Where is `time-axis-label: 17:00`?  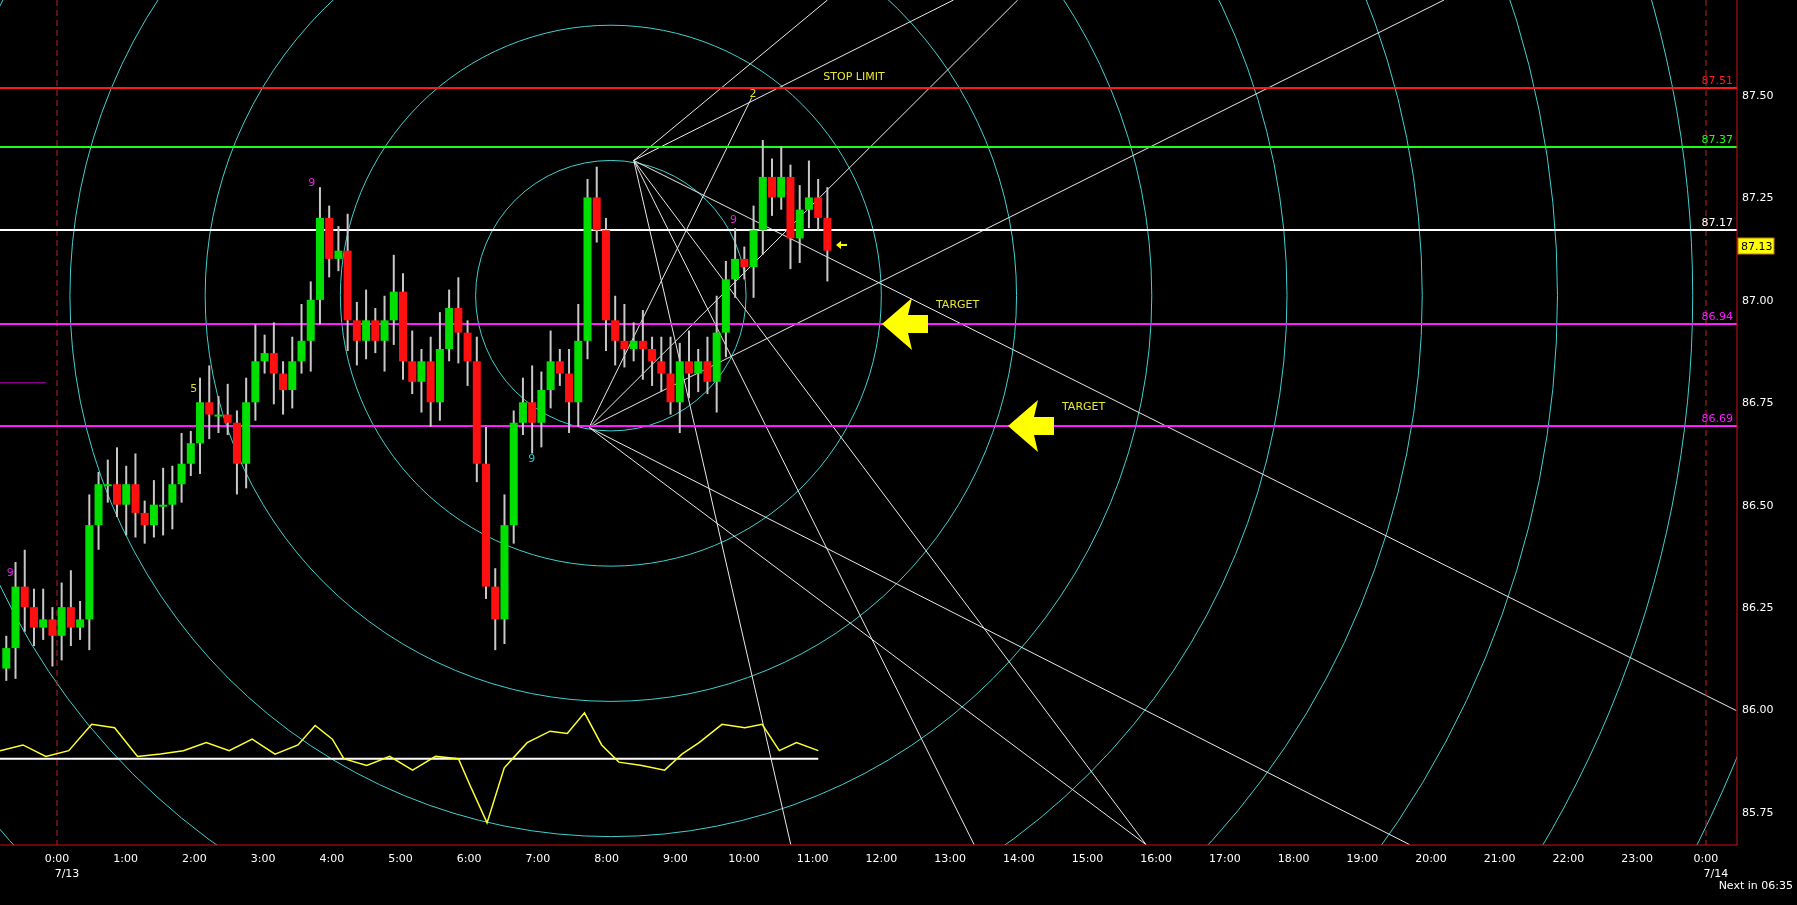
time-axis-label: 17:00 is located at coordinates (1225, 858).